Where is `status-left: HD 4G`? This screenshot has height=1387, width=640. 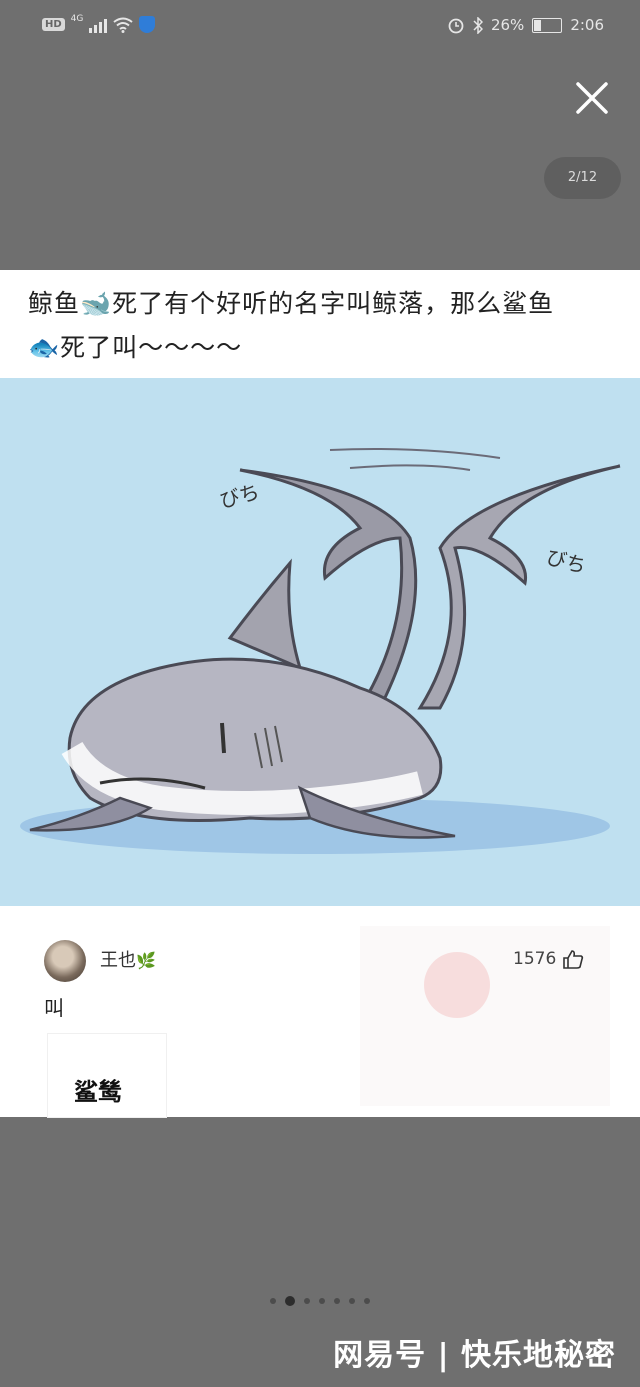
status-left: HD 4G is located at coordinates (99, 23).